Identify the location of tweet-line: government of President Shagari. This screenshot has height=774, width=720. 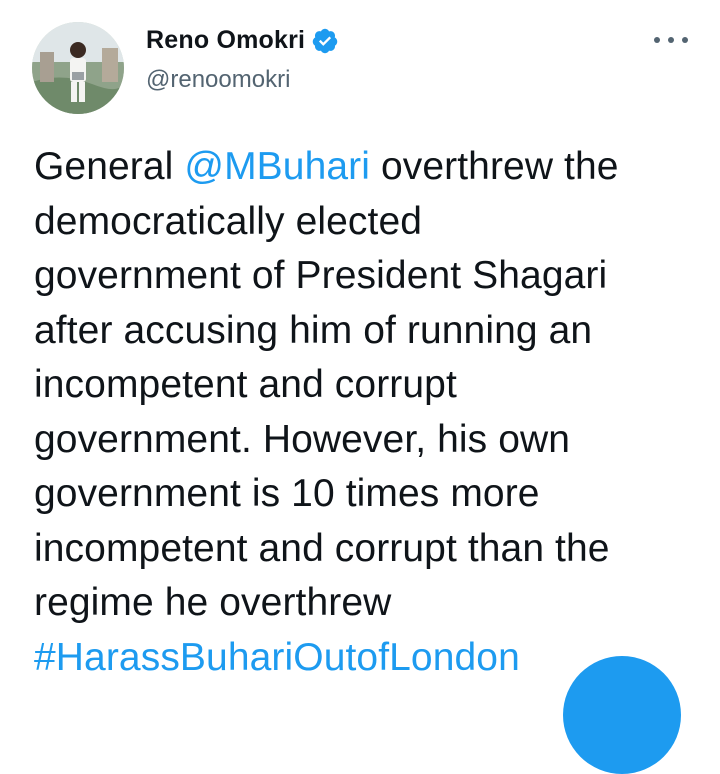
(321, 275).